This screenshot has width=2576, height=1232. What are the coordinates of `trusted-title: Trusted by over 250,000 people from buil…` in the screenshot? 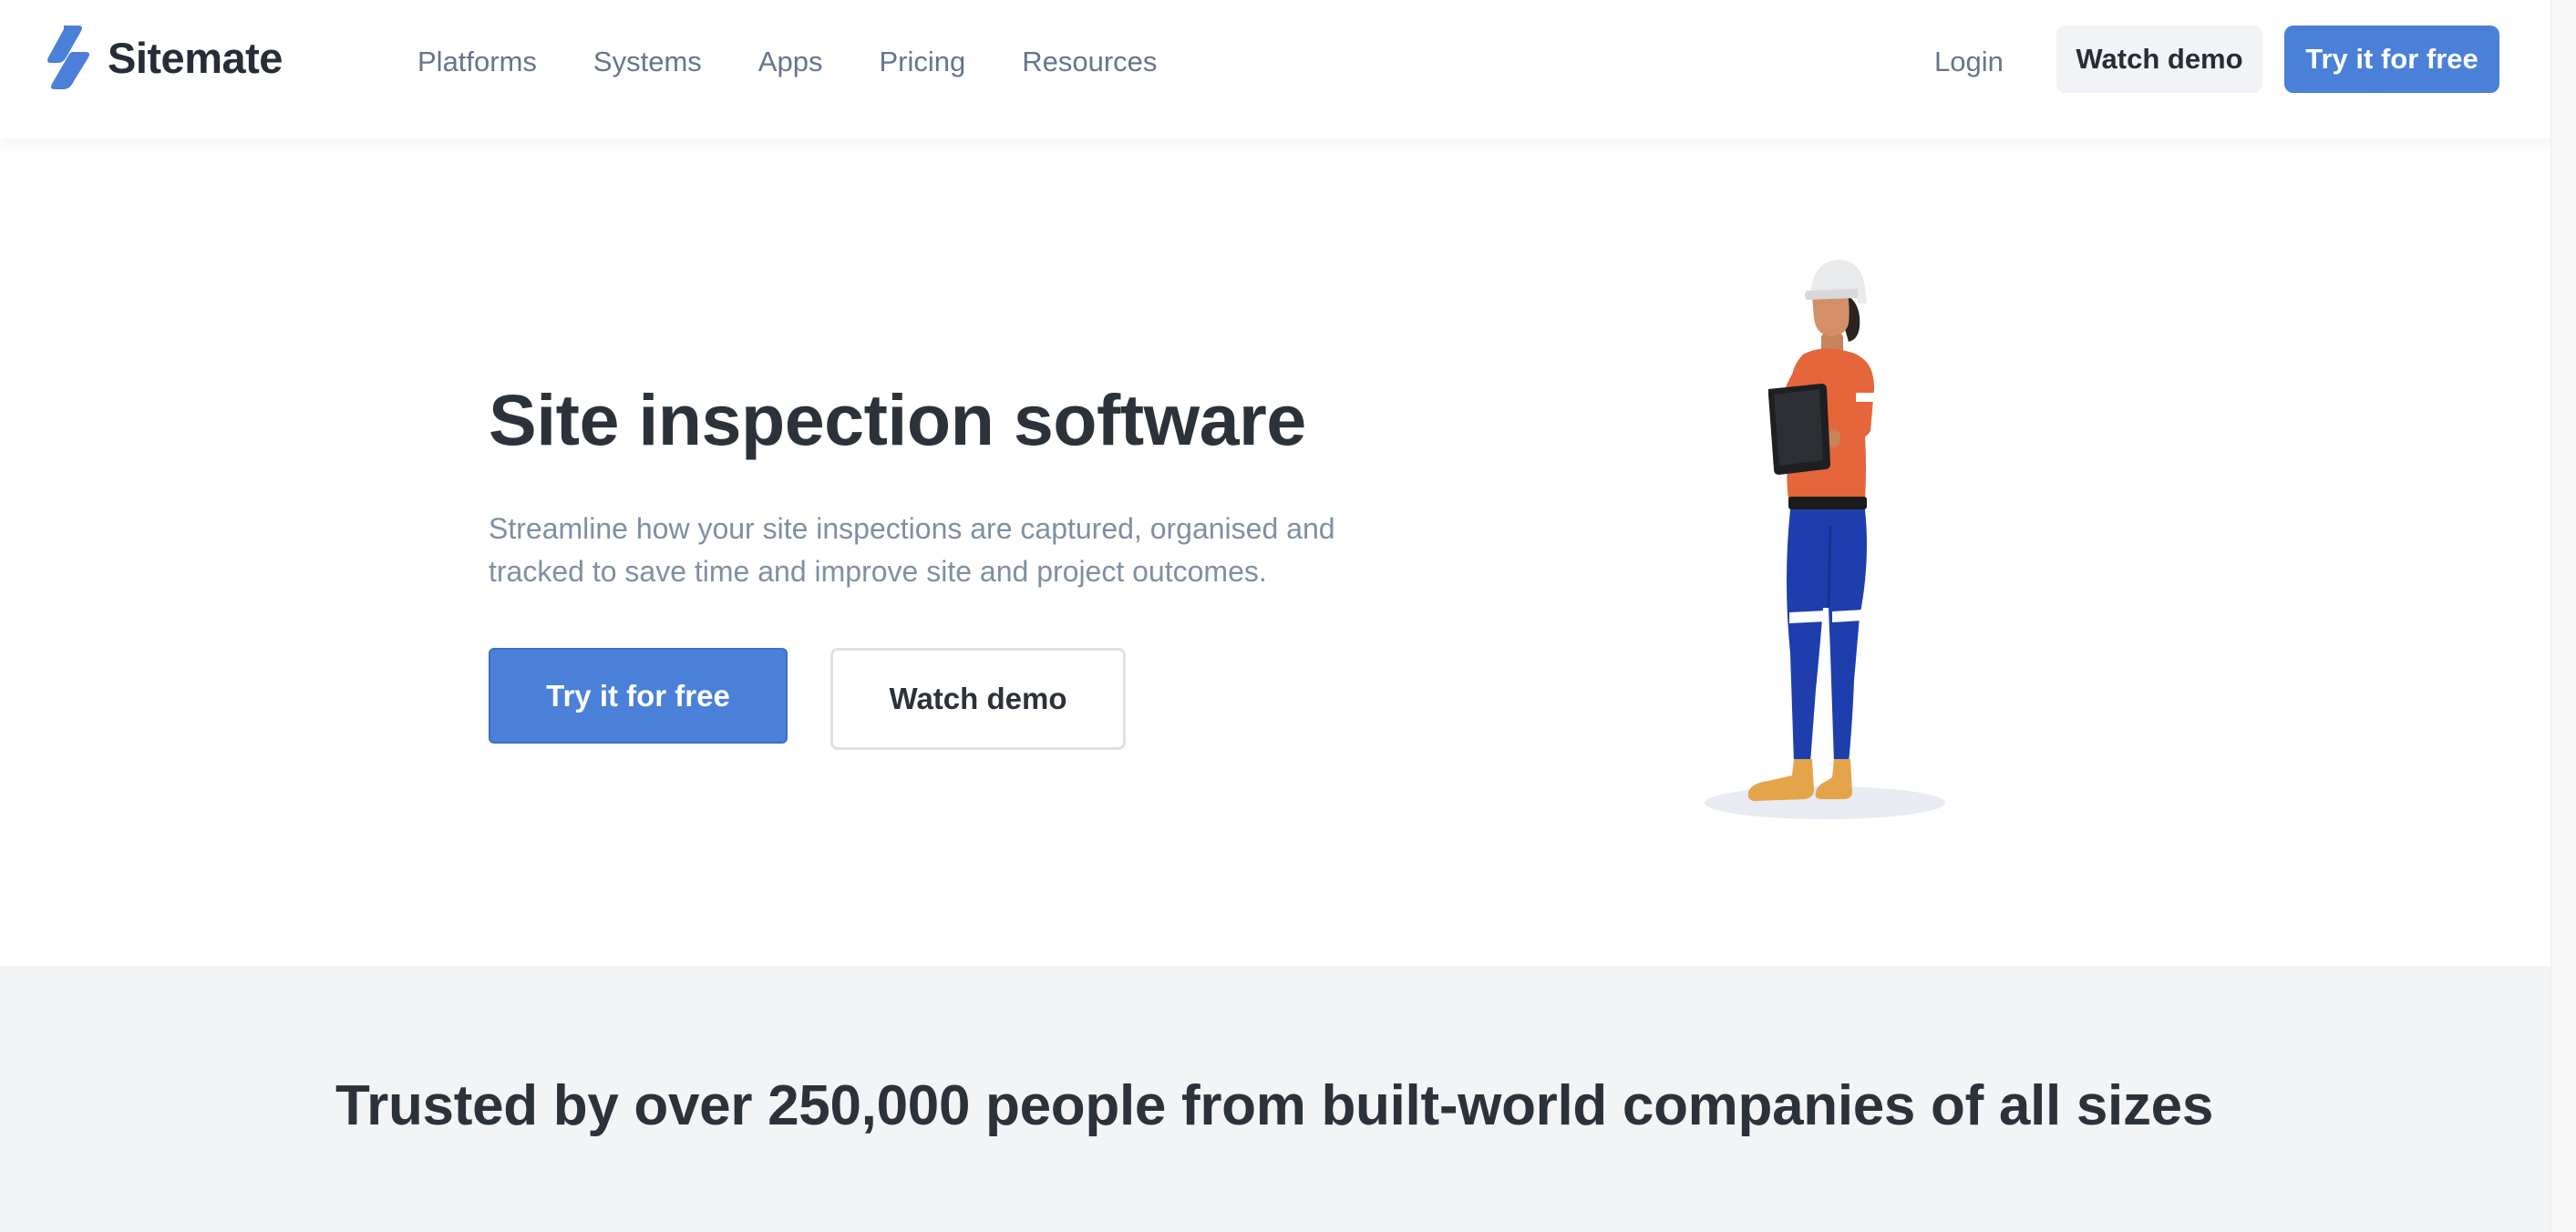 It's located at (1274, 1105).